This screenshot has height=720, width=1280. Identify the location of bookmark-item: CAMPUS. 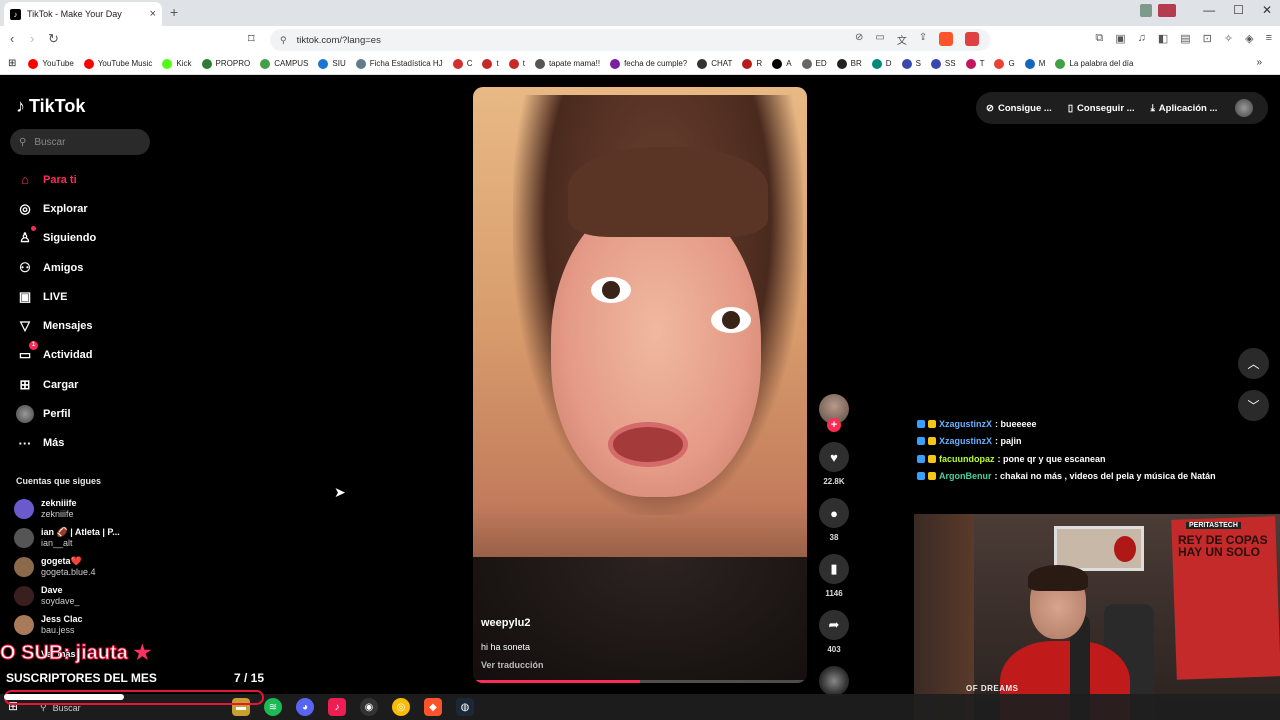
(284, 63).